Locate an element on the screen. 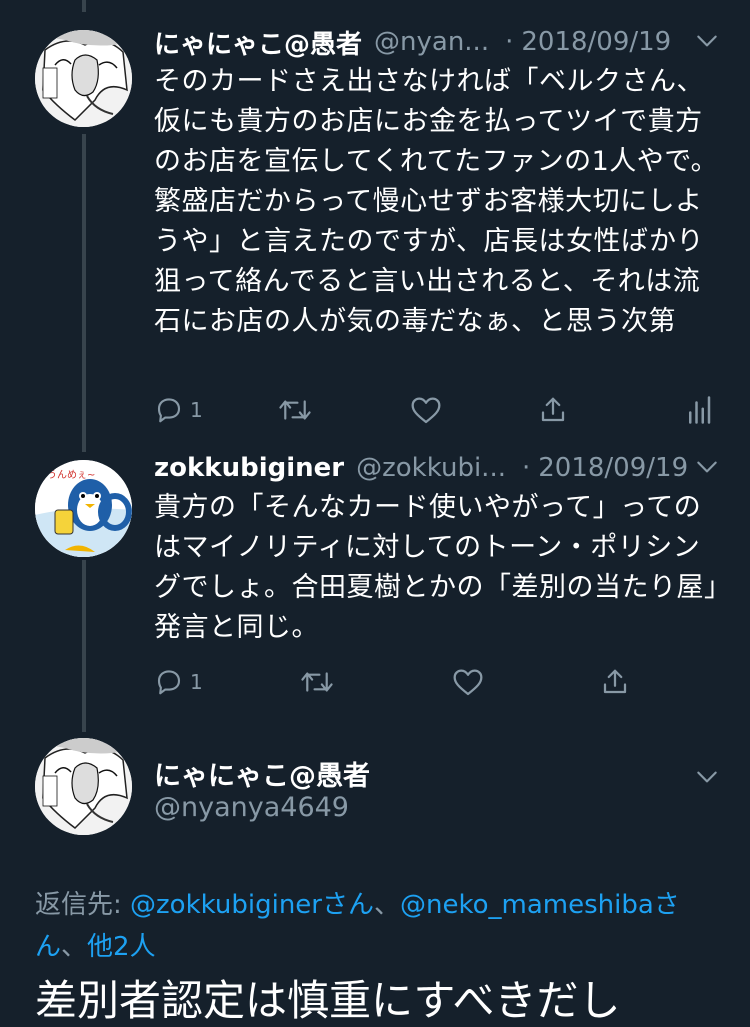  handle: @nyanya4649 is located at coordinates (251, 807).